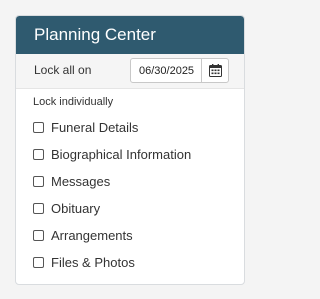 Image resolution: width=320 pixels, height=299 pixels. Describe the element at coordinates (38, 235) in the screenshot. I see `arrangements-checkbox` at that location.